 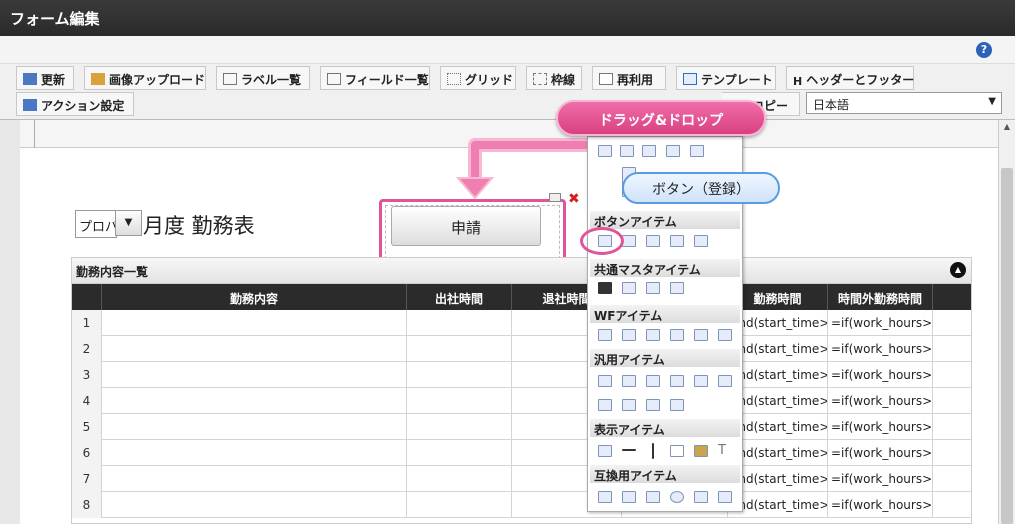 I want to click on download-icon, so click(x=725, y=381).